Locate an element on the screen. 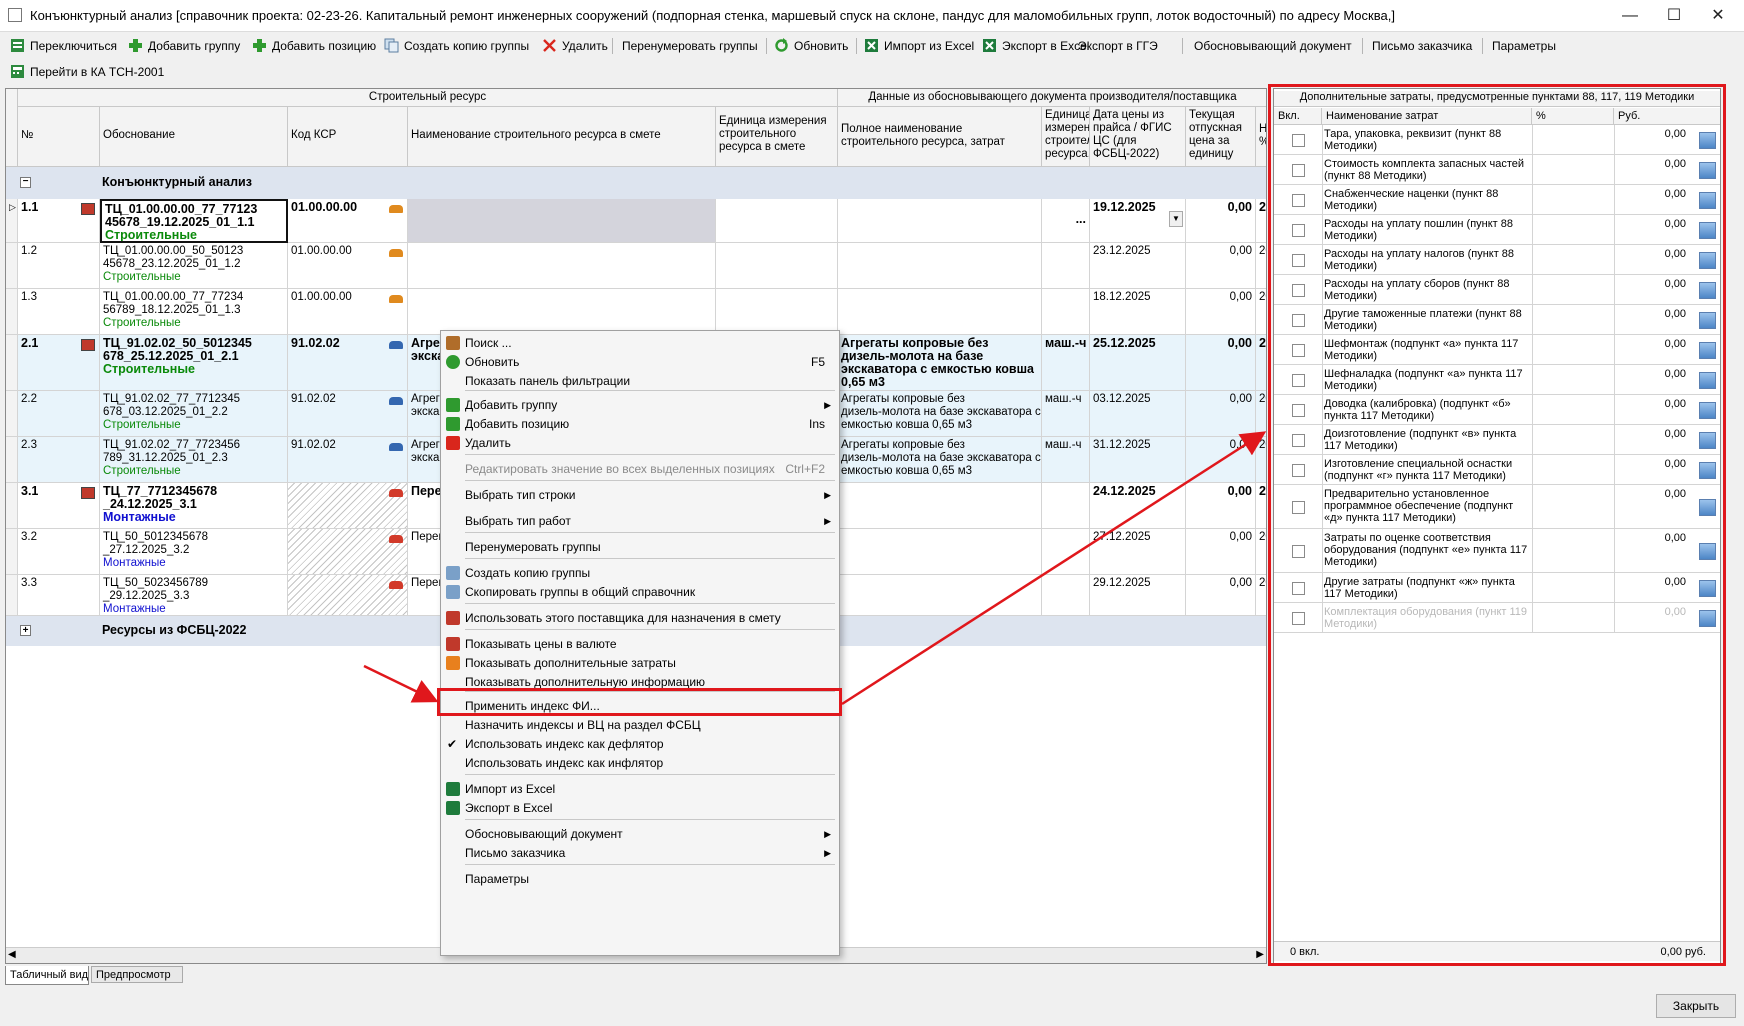  menu-item-11: Скопировать группы в общий справочник is located at coordinates (640, 592).